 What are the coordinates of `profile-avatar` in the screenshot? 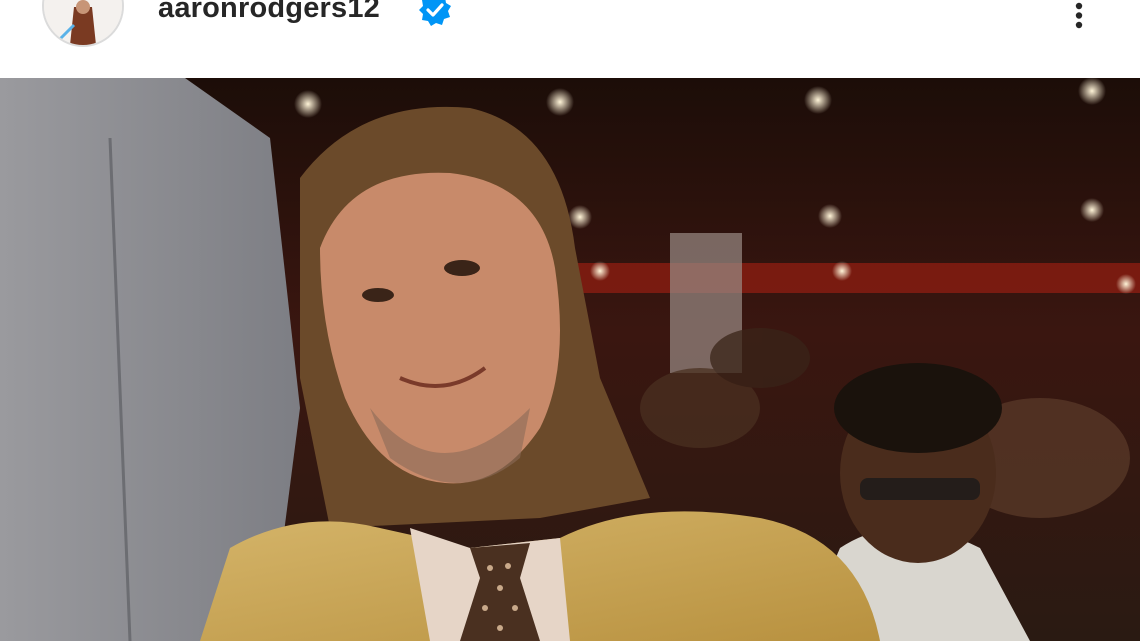 It's located at (83, 23).